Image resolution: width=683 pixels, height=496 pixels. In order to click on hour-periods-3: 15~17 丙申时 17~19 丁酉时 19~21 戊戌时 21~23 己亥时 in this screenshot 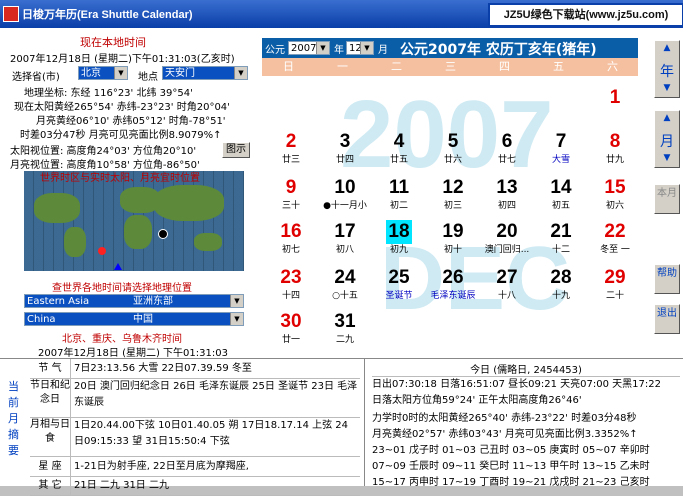, I will do `click(511, 482)`.